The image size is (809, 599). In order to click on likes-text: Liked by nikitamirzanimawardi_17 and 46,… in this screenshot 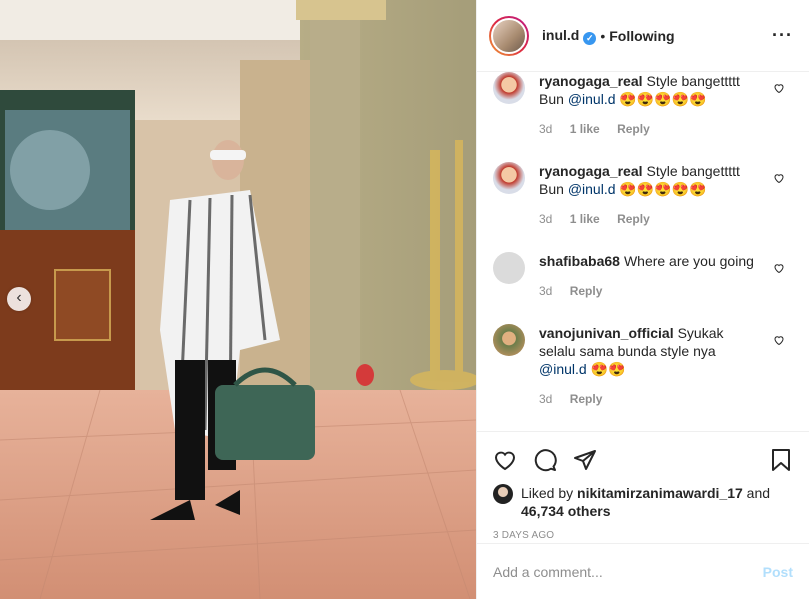, I will do `click(645, 502)`.